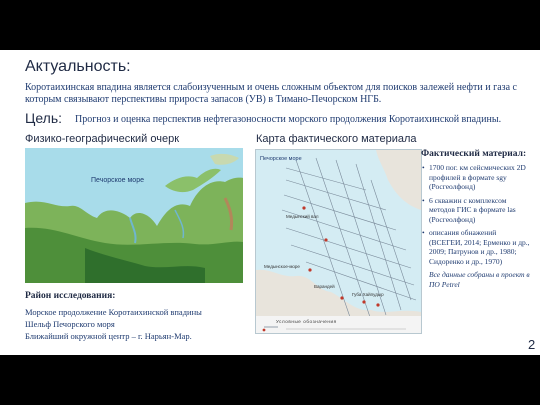 Image resolution: width=540 pixels, height=405 pixels. I want to click on geo-sea-label: Печорское море, so click(117, 180).